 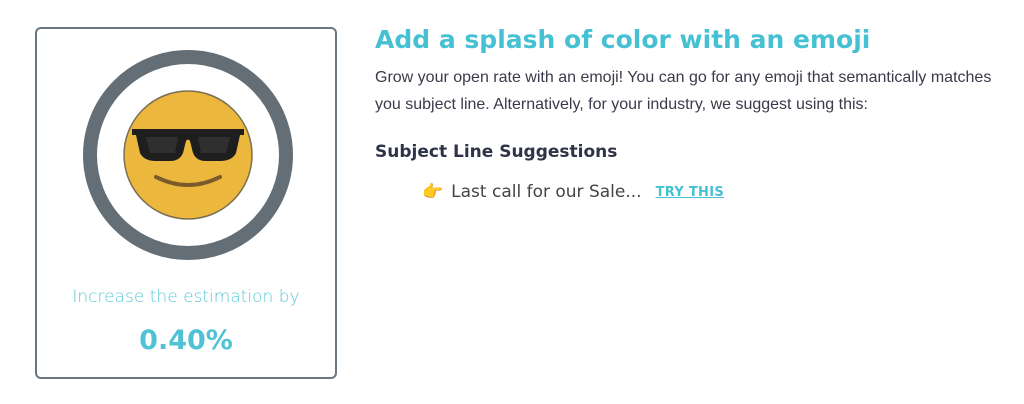 I want to click on smiling-face-with-sunglasses-icon, so click(x=188, y=155).